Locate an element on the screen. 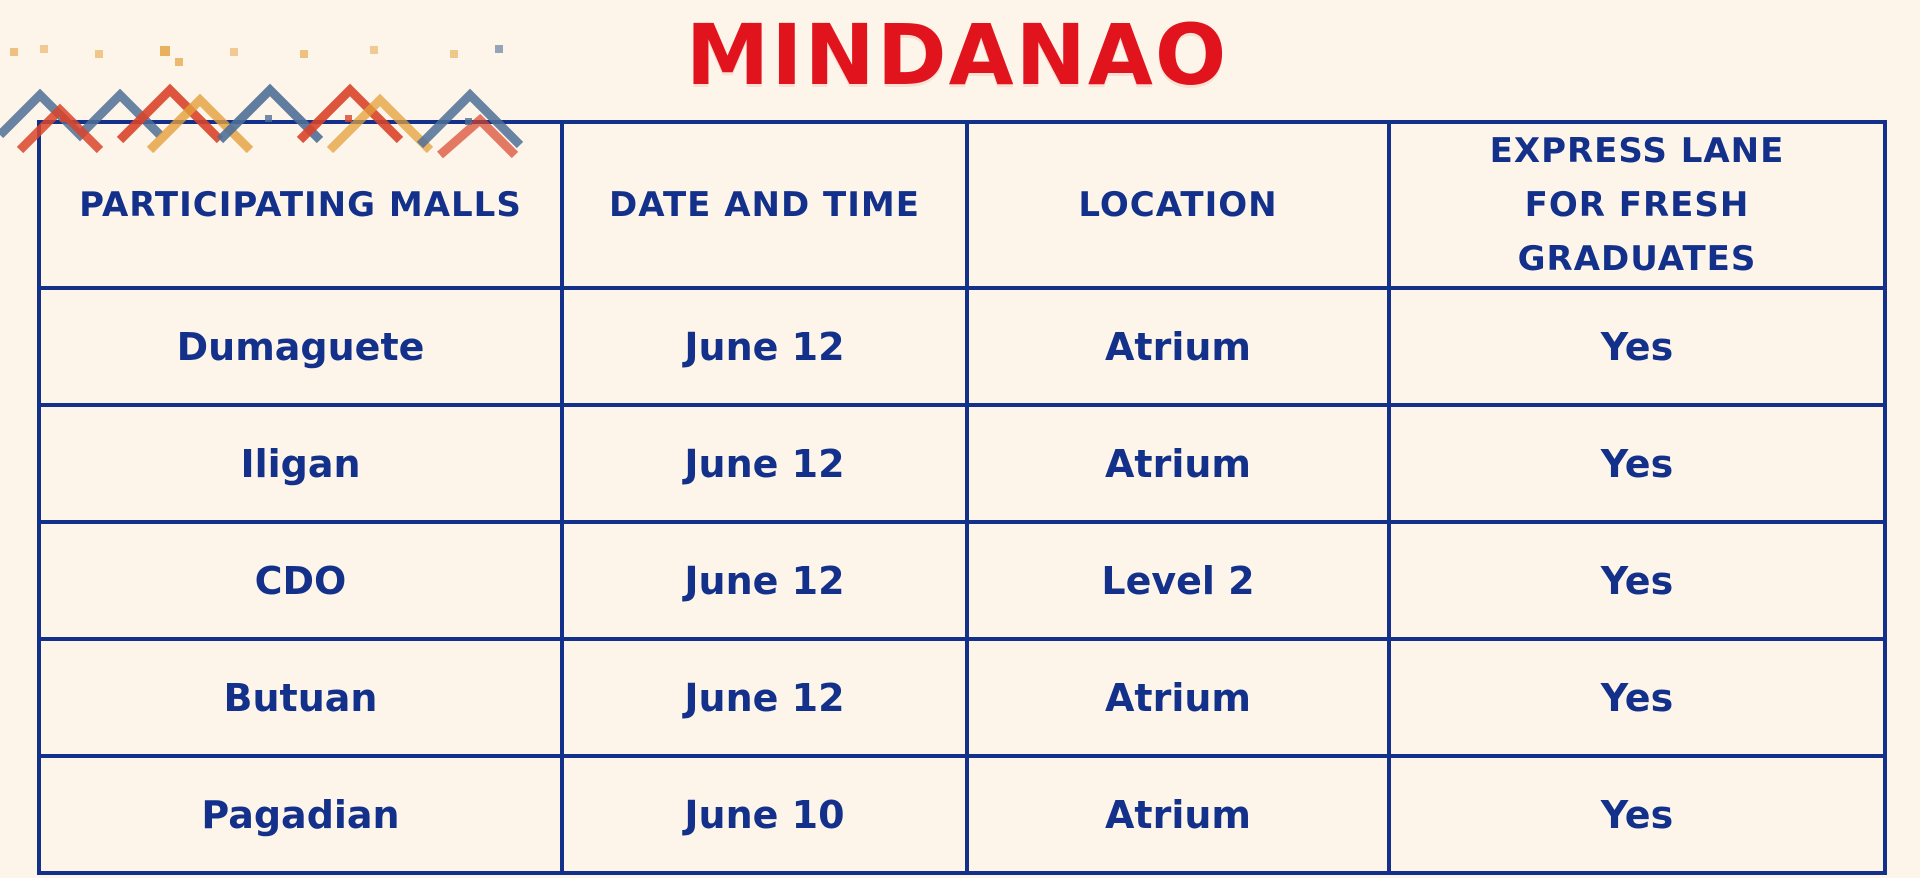  header-express-lane-label: EXPRESS LANE FOR FRESH GRADUATES is located at coordinates (1637, 205).